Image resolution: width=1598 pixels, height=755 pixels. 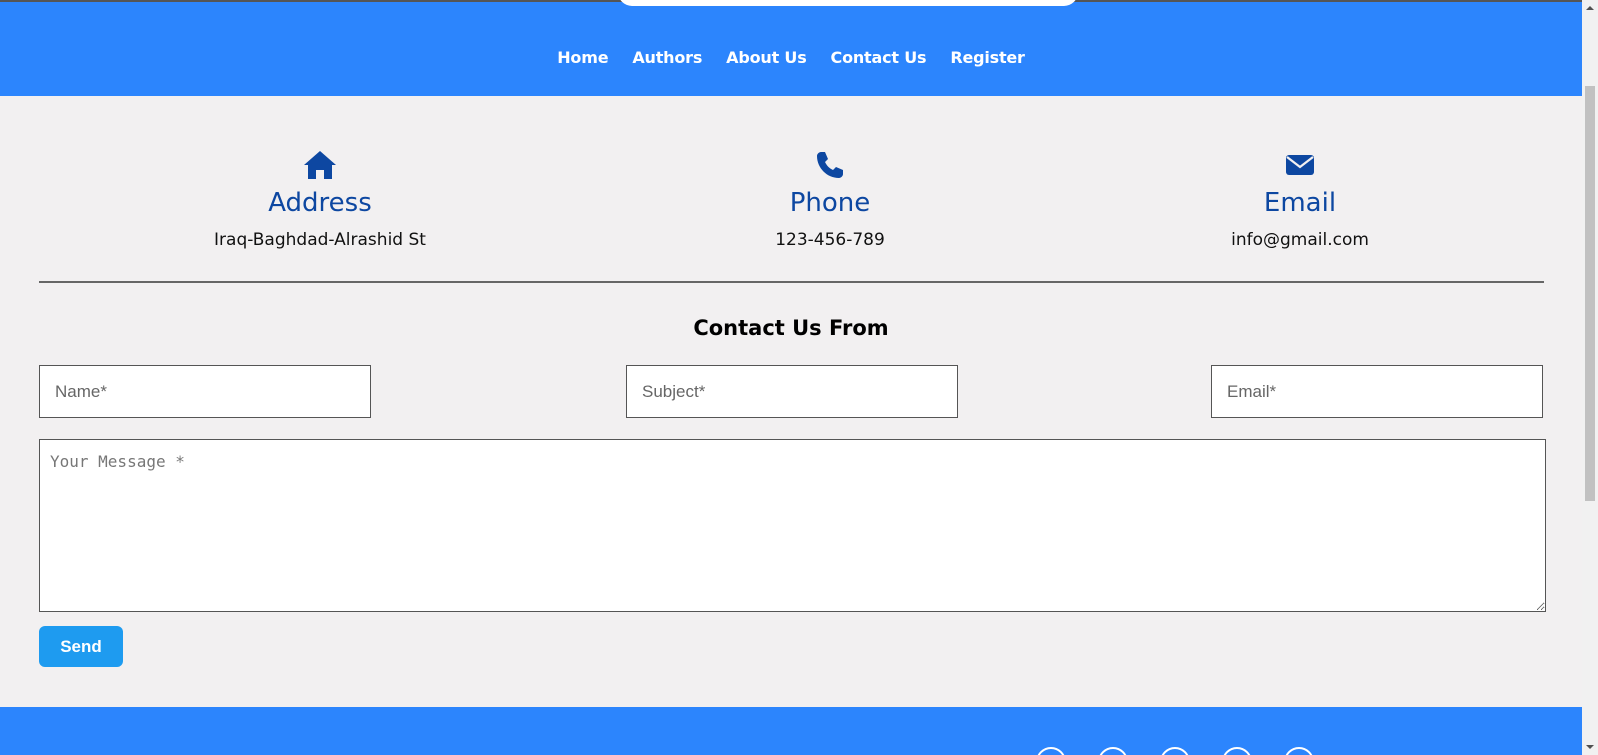 What do you see at coordinates (830, 240) in the screenshot?
I see `phone-value: 123-456-789` at bounding box center [830, 240].